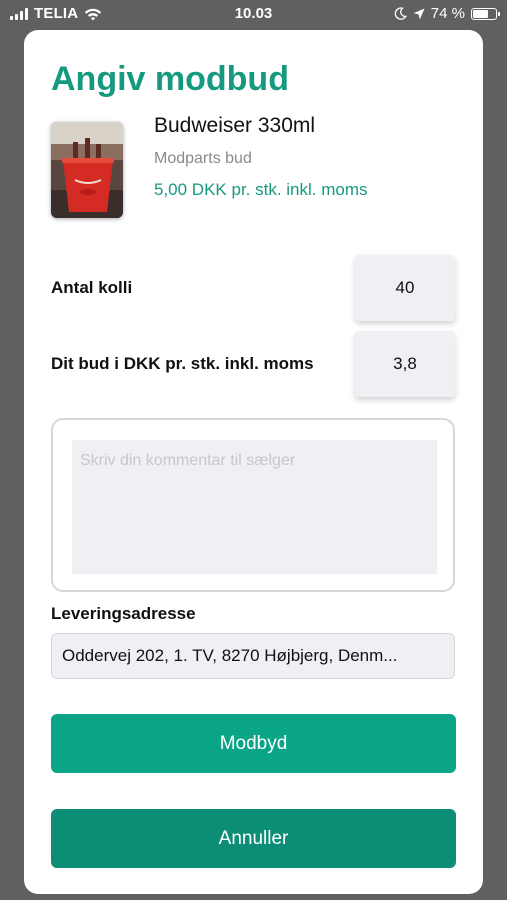 The image size is (507, 900). I want to click on status-right: 74 %, so click(447, 13).